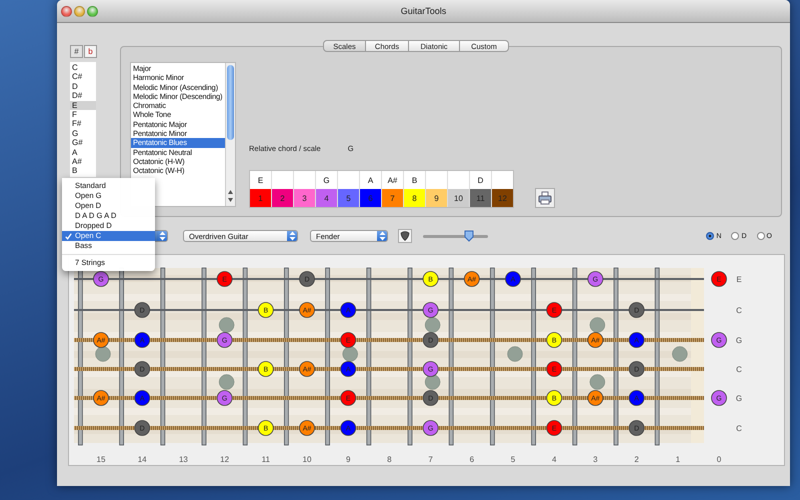 This screenshot has height=500, width=800. What do you see at coordinates (513, 459) in the screenshot?
I see `fret-number: 5` at bounding box center [513, 459].